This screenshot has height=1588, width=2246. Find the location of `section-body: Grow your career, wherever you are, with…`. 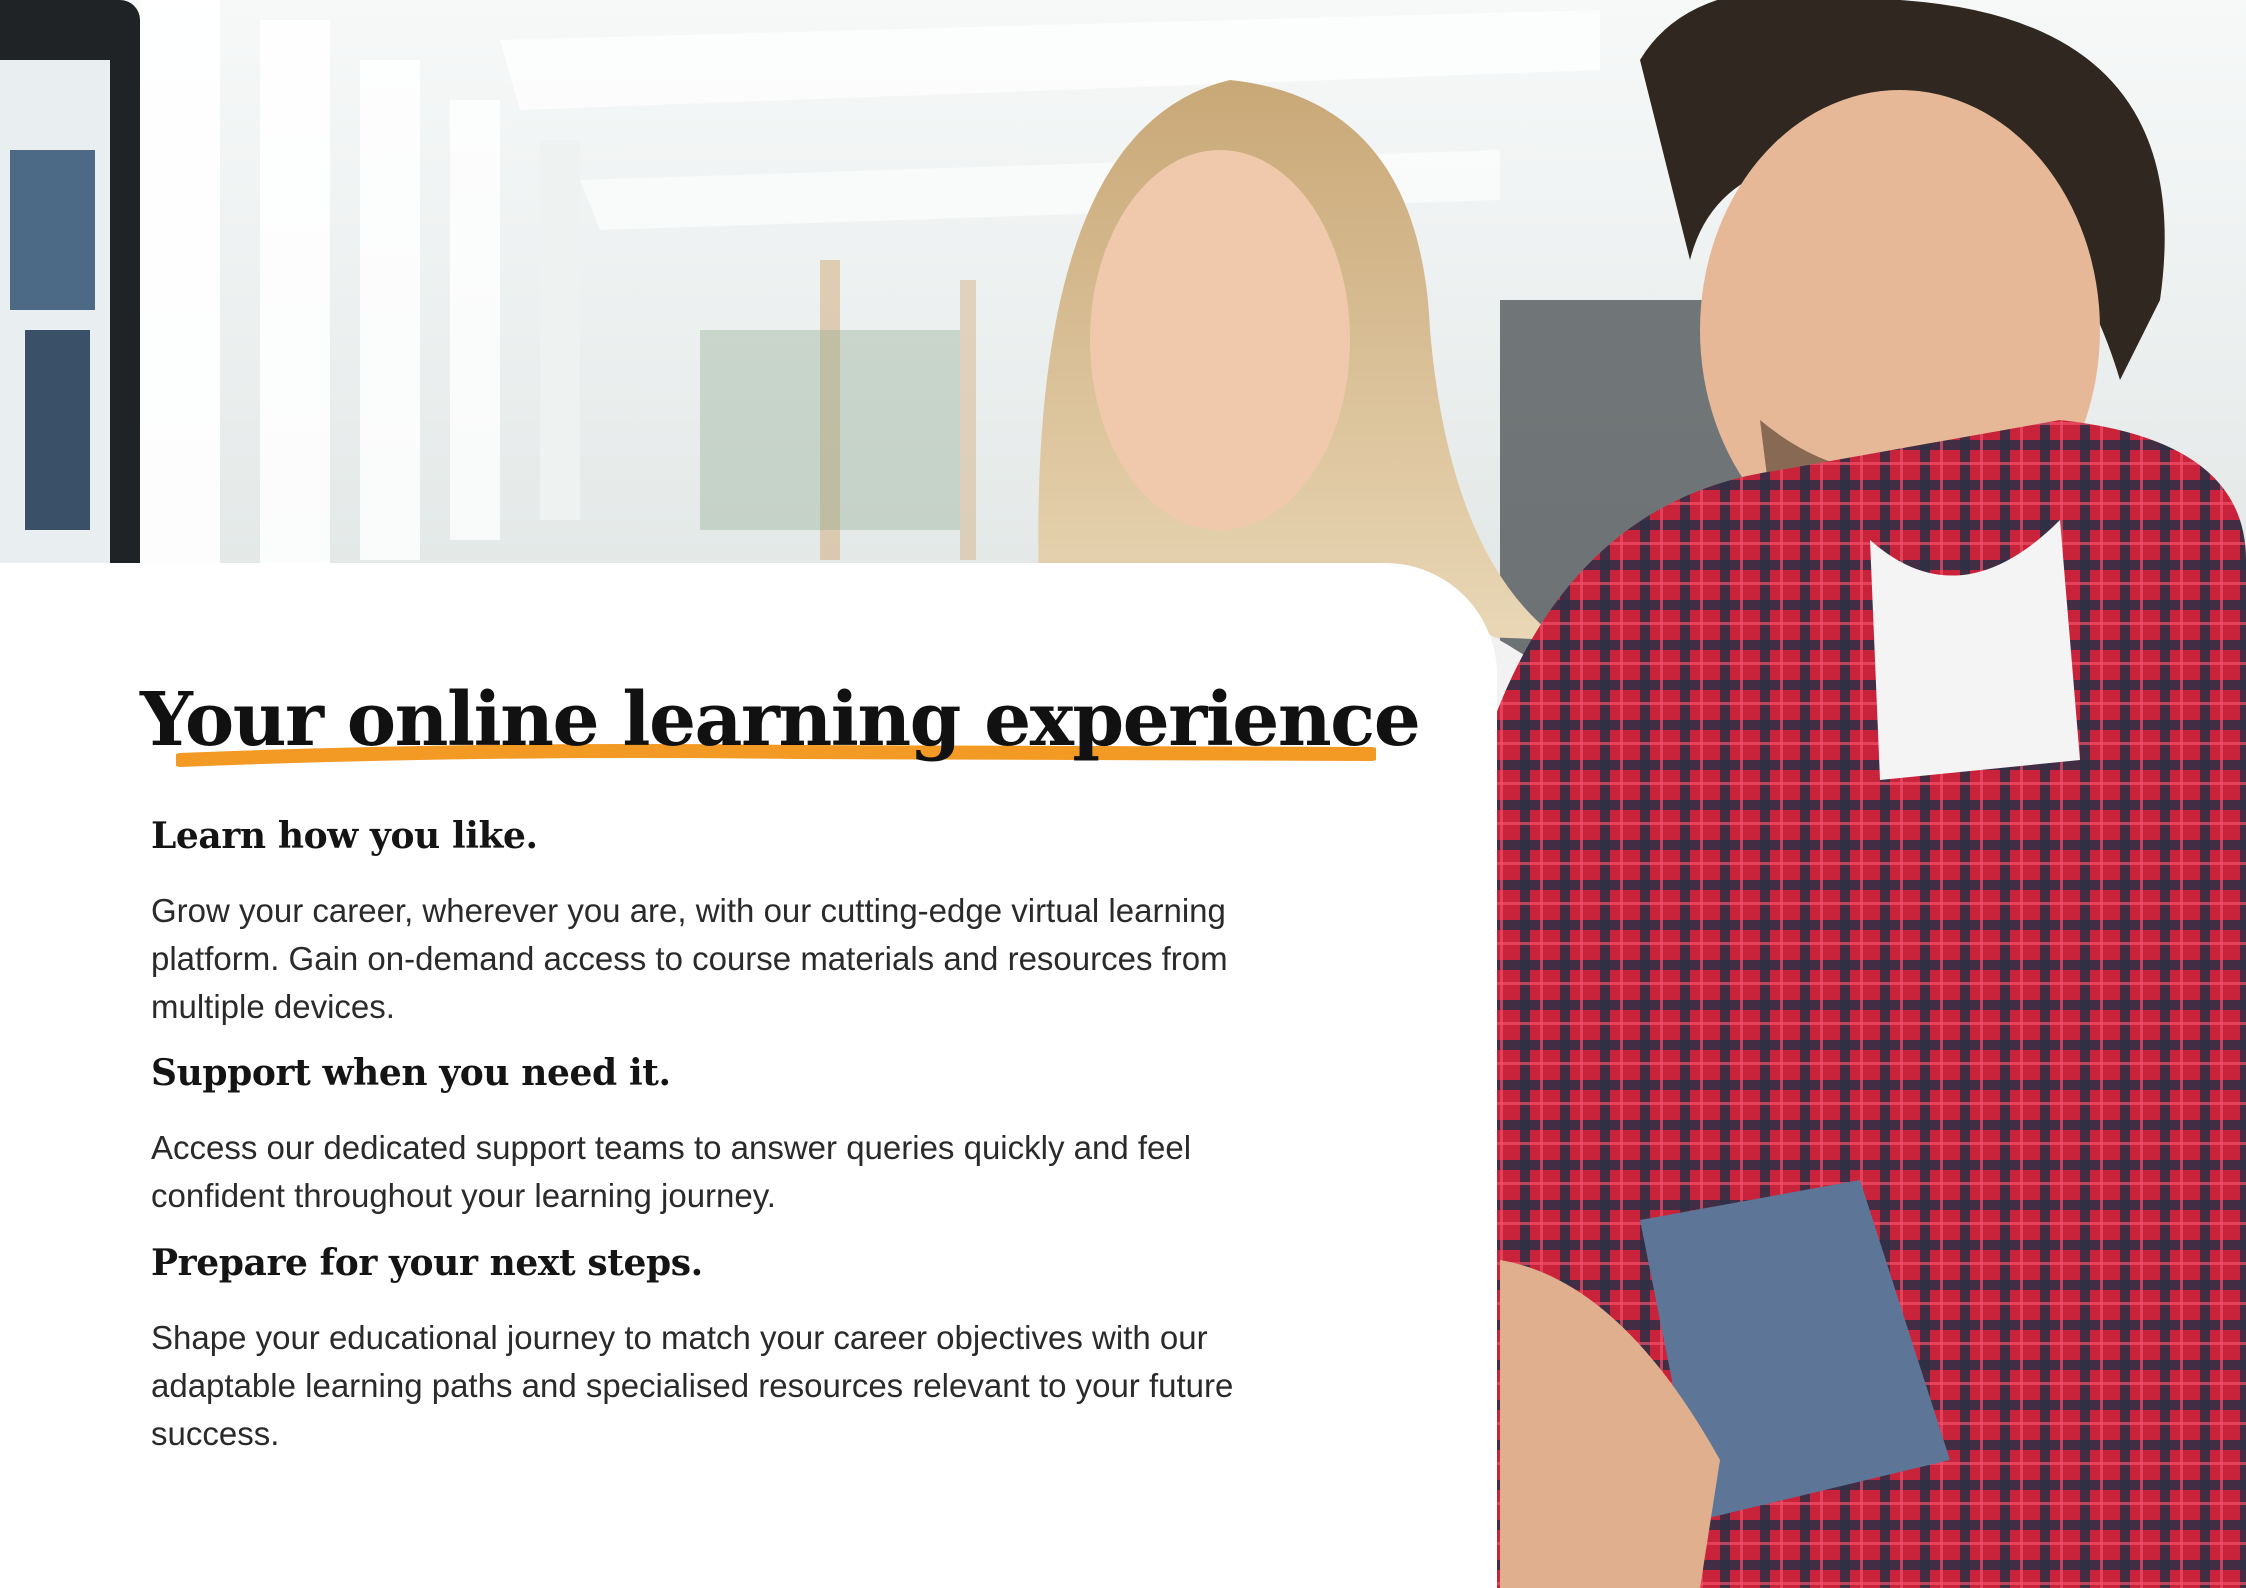

section-body: Grow your career, wherever you are, with… is located at coordinates (689, 958).